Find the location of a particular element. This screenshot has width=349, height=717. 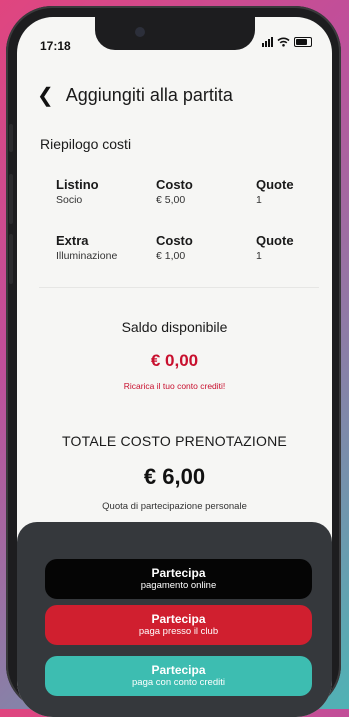

join-pay-at-club-button: Partecipa paga presso il club is located at coordinates (178, 625).